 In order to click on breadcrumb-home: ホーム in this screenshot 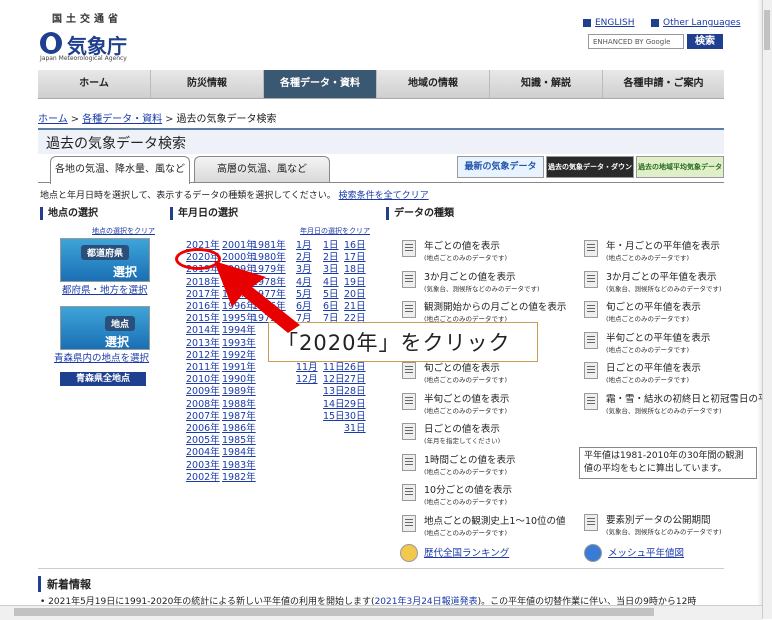, I will do `click(53, 119)`.